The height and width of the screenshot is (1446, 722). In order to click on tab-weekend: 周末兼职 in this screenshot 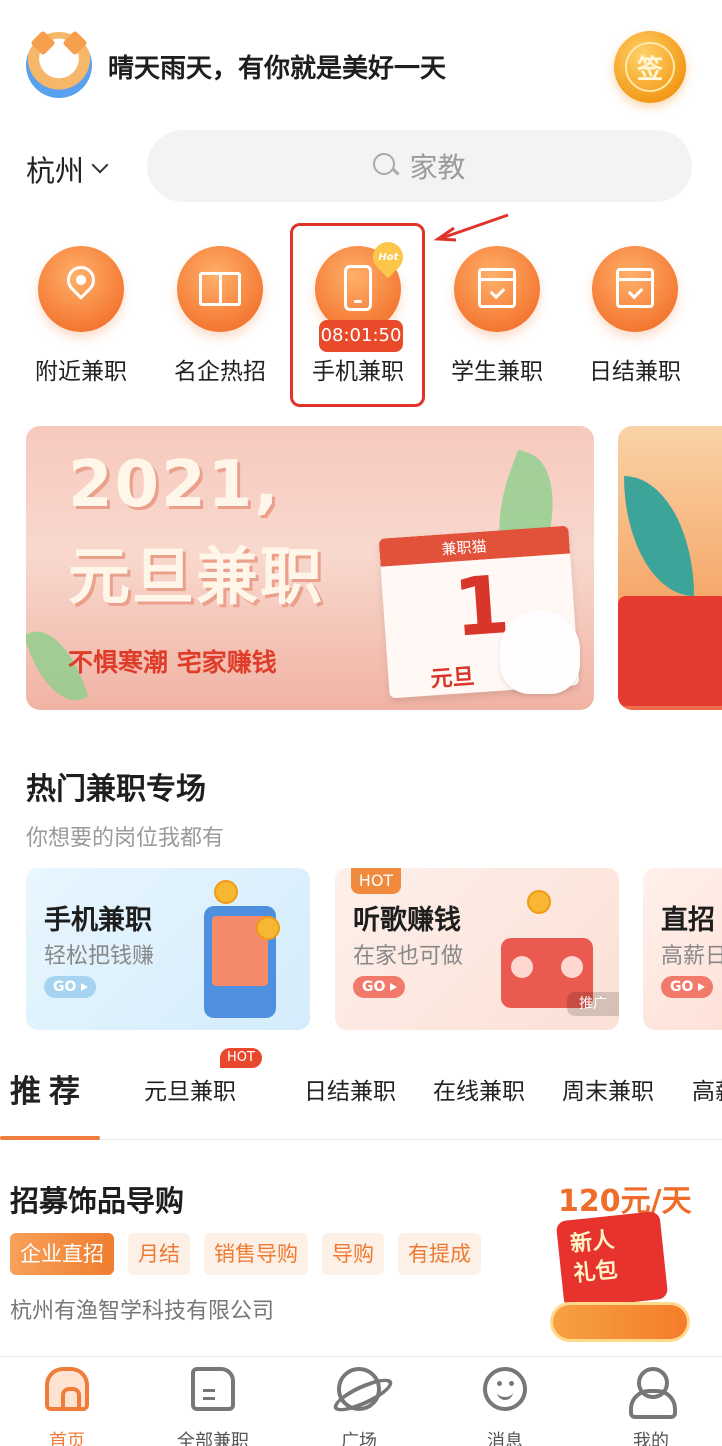, I will do `click(608, 1089)`.